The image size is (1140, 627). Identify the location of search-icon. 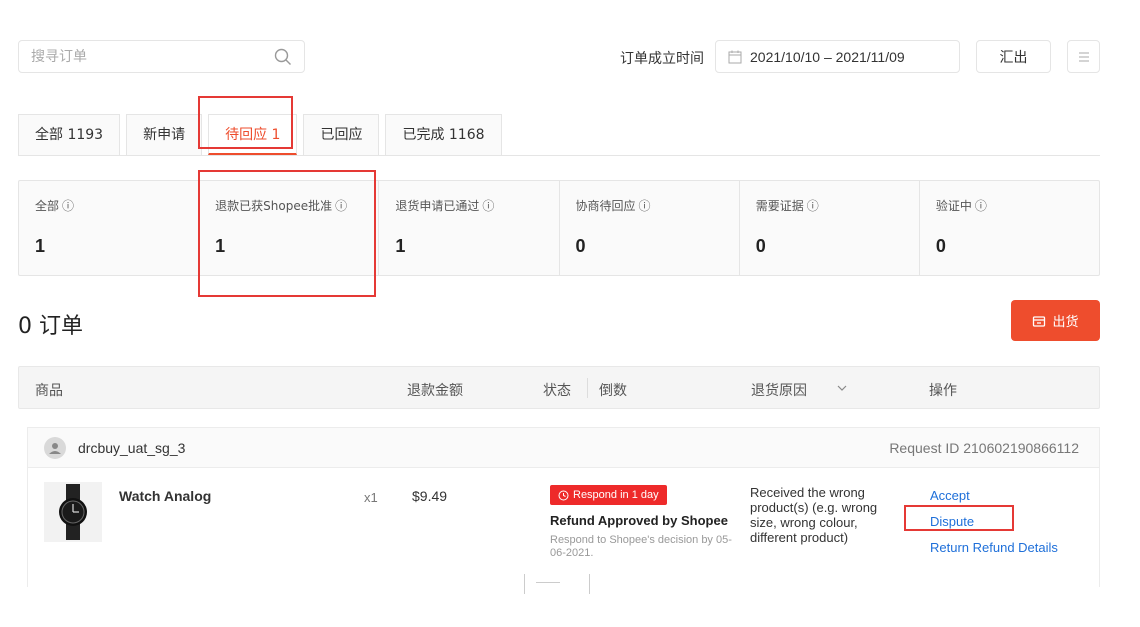
(283, 57).